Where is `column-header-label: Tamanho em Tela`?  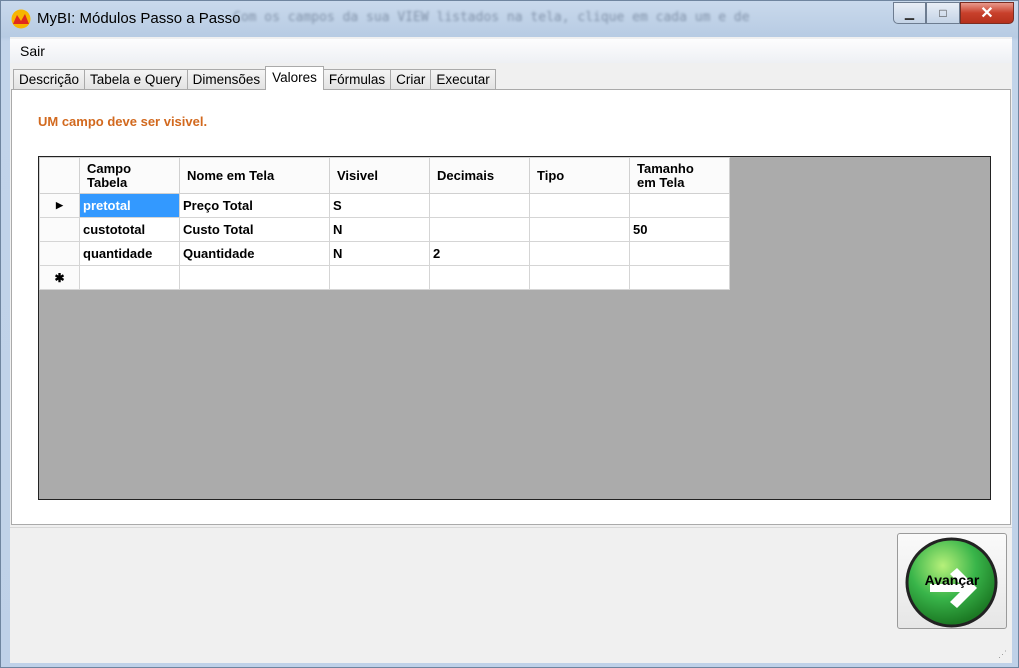
column-header-label: Tamanho em Tela is located at coordinates (665, 175).